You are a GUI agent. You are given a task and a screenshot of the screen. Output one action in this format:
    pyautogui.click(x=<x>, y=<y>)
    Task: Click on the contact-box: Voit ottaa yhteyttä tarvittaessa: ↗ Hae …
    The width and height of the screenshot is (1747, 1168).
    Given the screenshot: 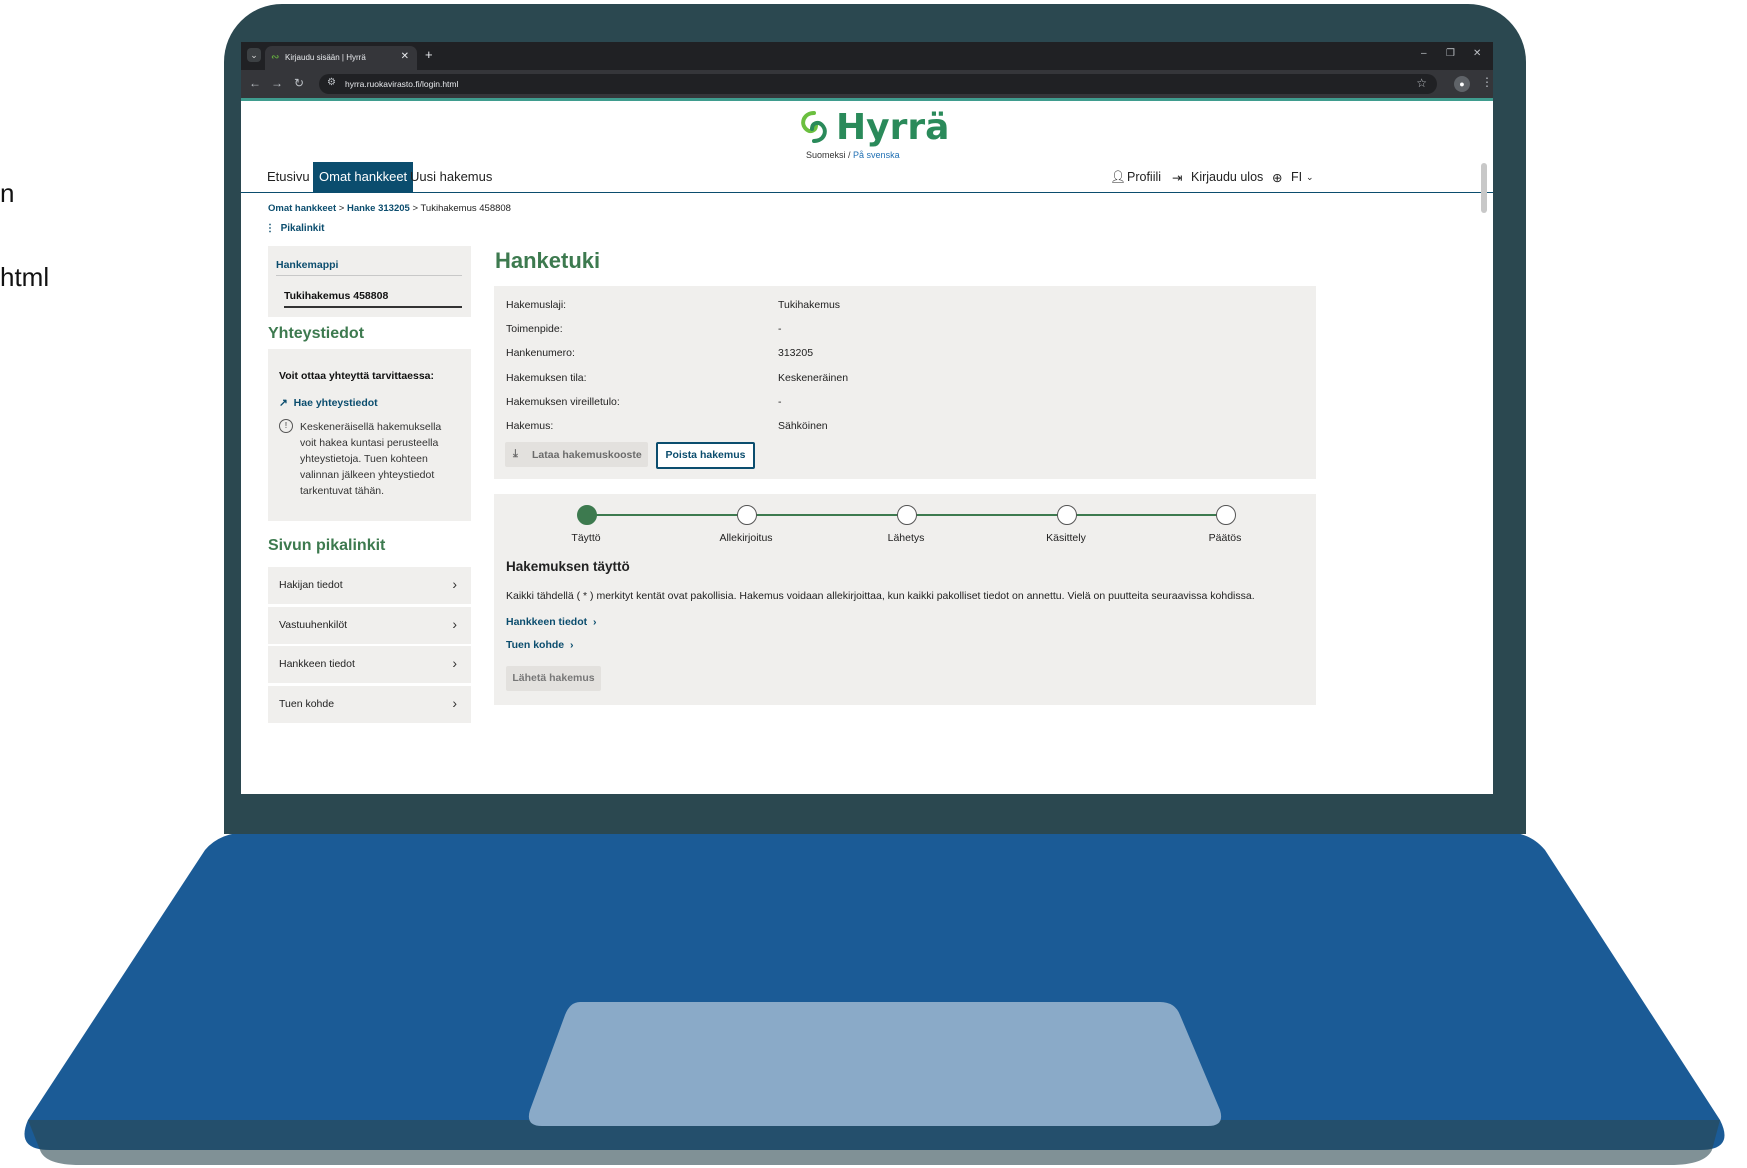 What is the action you would take?
    pyautogui.click(x=369, y=435)
    